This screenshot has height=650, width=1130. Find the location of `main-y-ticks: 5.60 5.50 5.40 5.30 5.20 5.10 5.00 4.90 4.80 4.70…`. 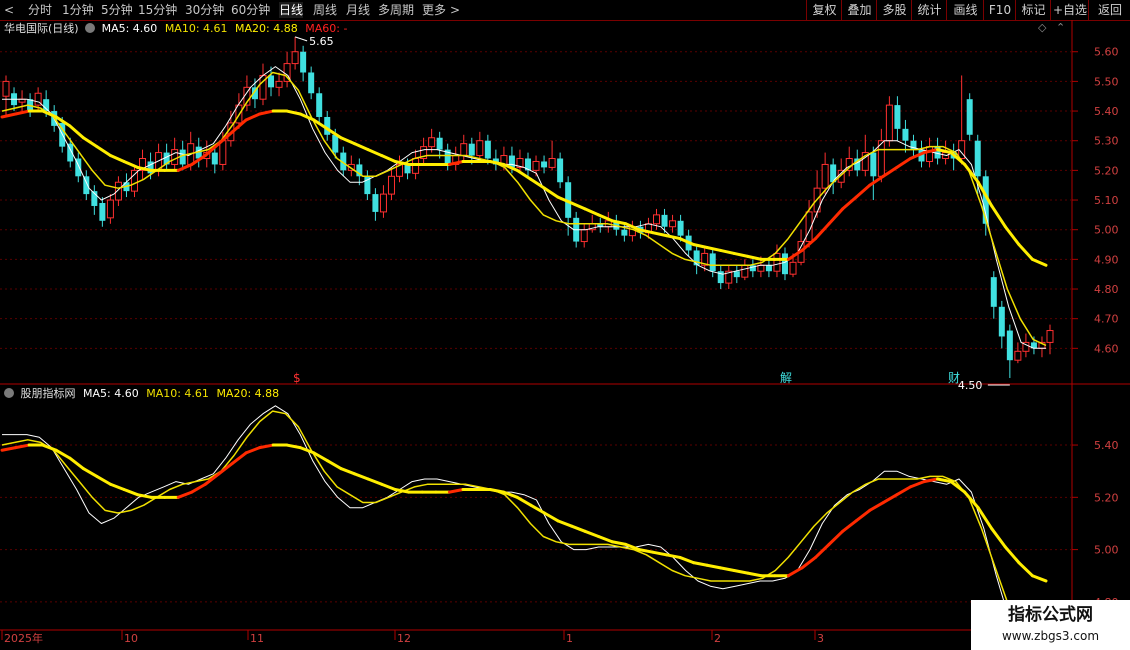

main-y-ticks: 5.60 5.50 5.40 5.30 5.20 5.10 5.00 4.90 4.80 4.70… is located at coordinates (1095, 200).